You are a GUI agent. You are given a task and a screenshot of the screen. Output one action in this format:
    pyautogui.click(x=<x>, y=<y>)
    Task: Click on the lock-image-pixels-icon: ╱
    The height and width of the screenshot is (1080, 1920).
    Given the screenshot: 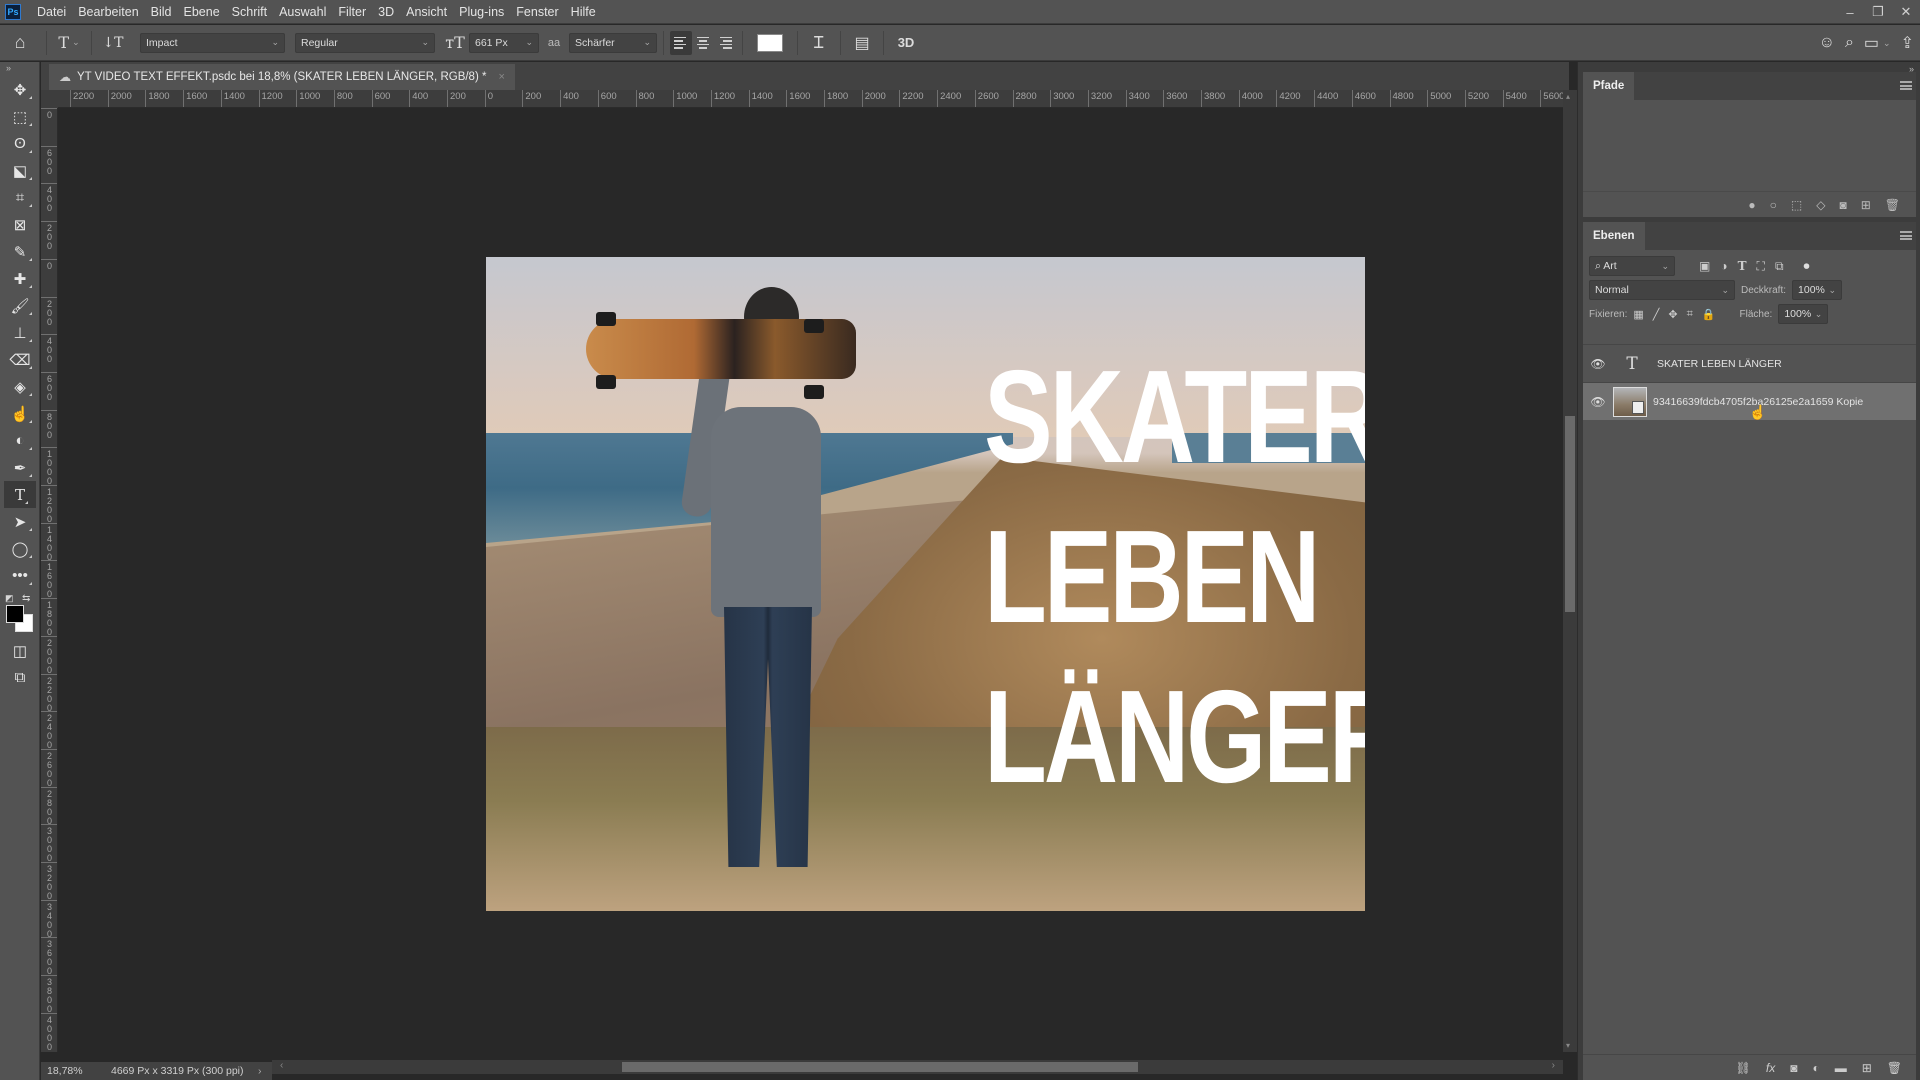 What is the action you would take?
    pyautogui.click(x=1656, y=314)
    